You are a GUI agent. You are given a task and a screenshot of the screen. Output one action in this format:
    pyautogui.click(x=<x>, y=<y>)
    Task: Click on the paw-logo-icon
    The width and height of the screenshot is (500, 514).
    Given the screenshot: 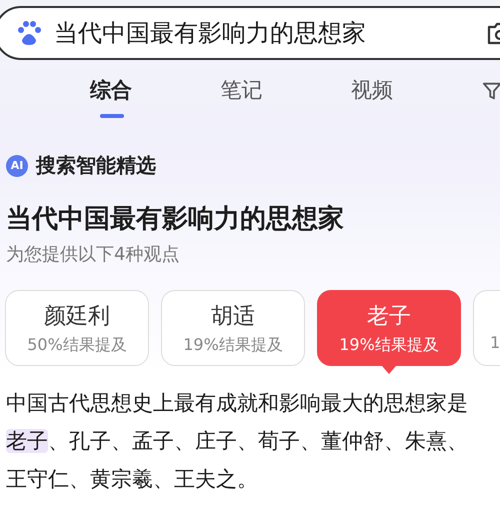 What is the action you would take?
    pyautogui.click(x=29, y=33)
    